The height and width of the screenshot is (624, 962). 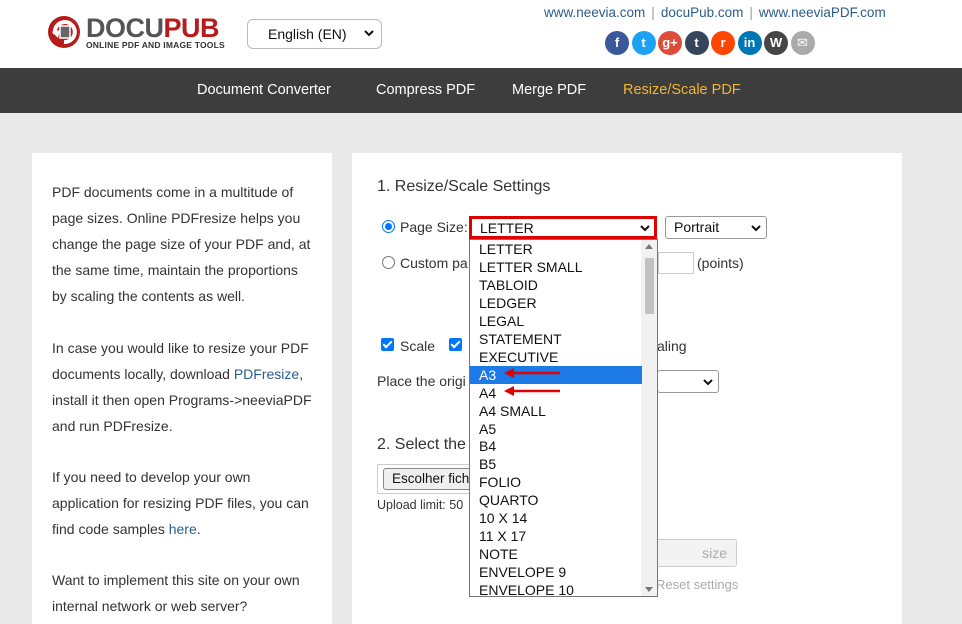 What do you see at coordinates (264, 90) in the screenshot?
I see `nav-document-converter: Document Converter` at bounding box center [264, 90].